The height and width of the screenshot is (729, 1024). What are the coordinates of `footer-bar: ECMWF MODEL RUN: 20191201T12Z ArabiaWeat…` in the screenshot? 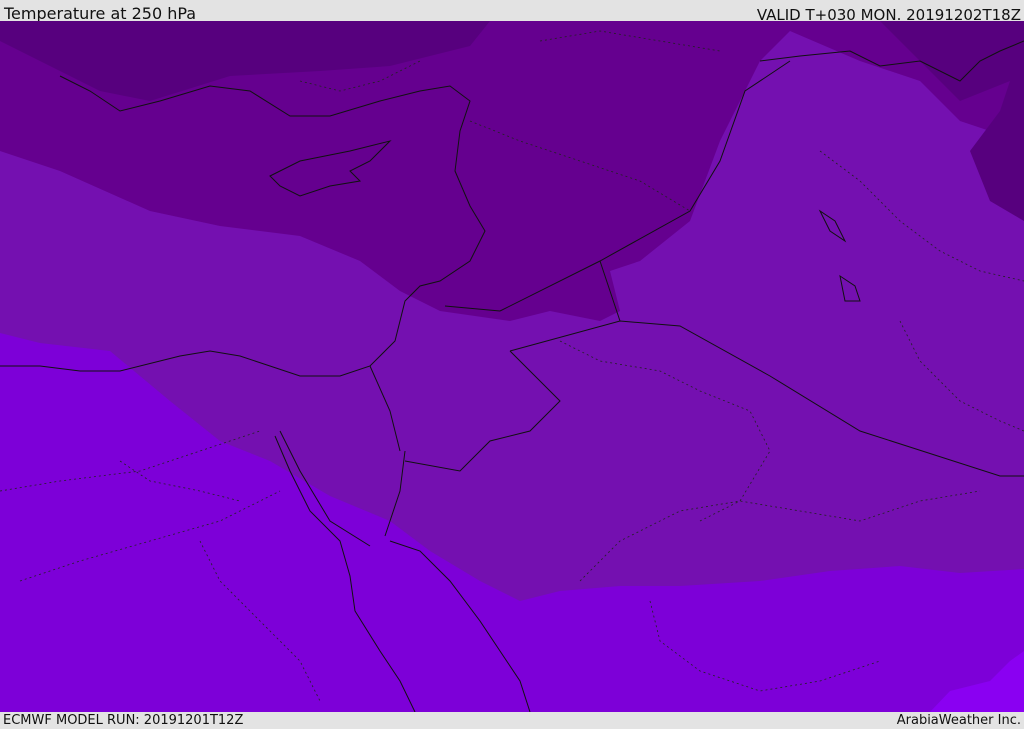 It's located at (512, 720).